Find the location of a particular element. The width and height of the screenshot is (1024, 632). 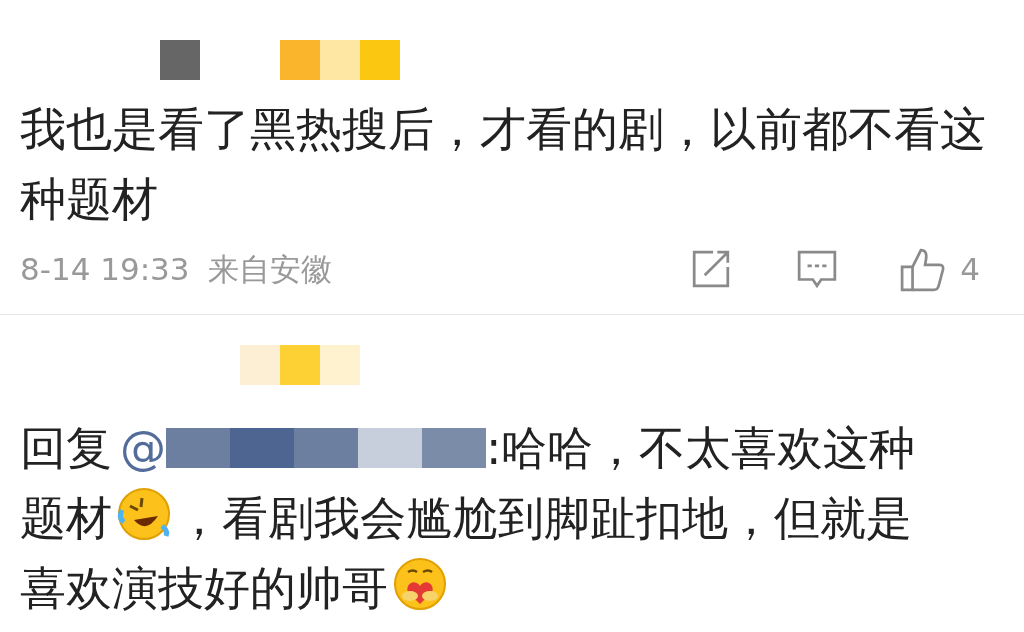

comment-icon is located at coordinates (817, 269).